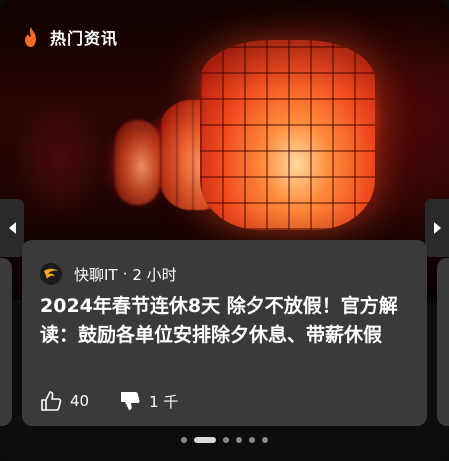 This screenshot has width=449, height=461. Describe the element at coordinates (96, 274) in the screenshot. I see `source-name: 快聊IT` at that location.